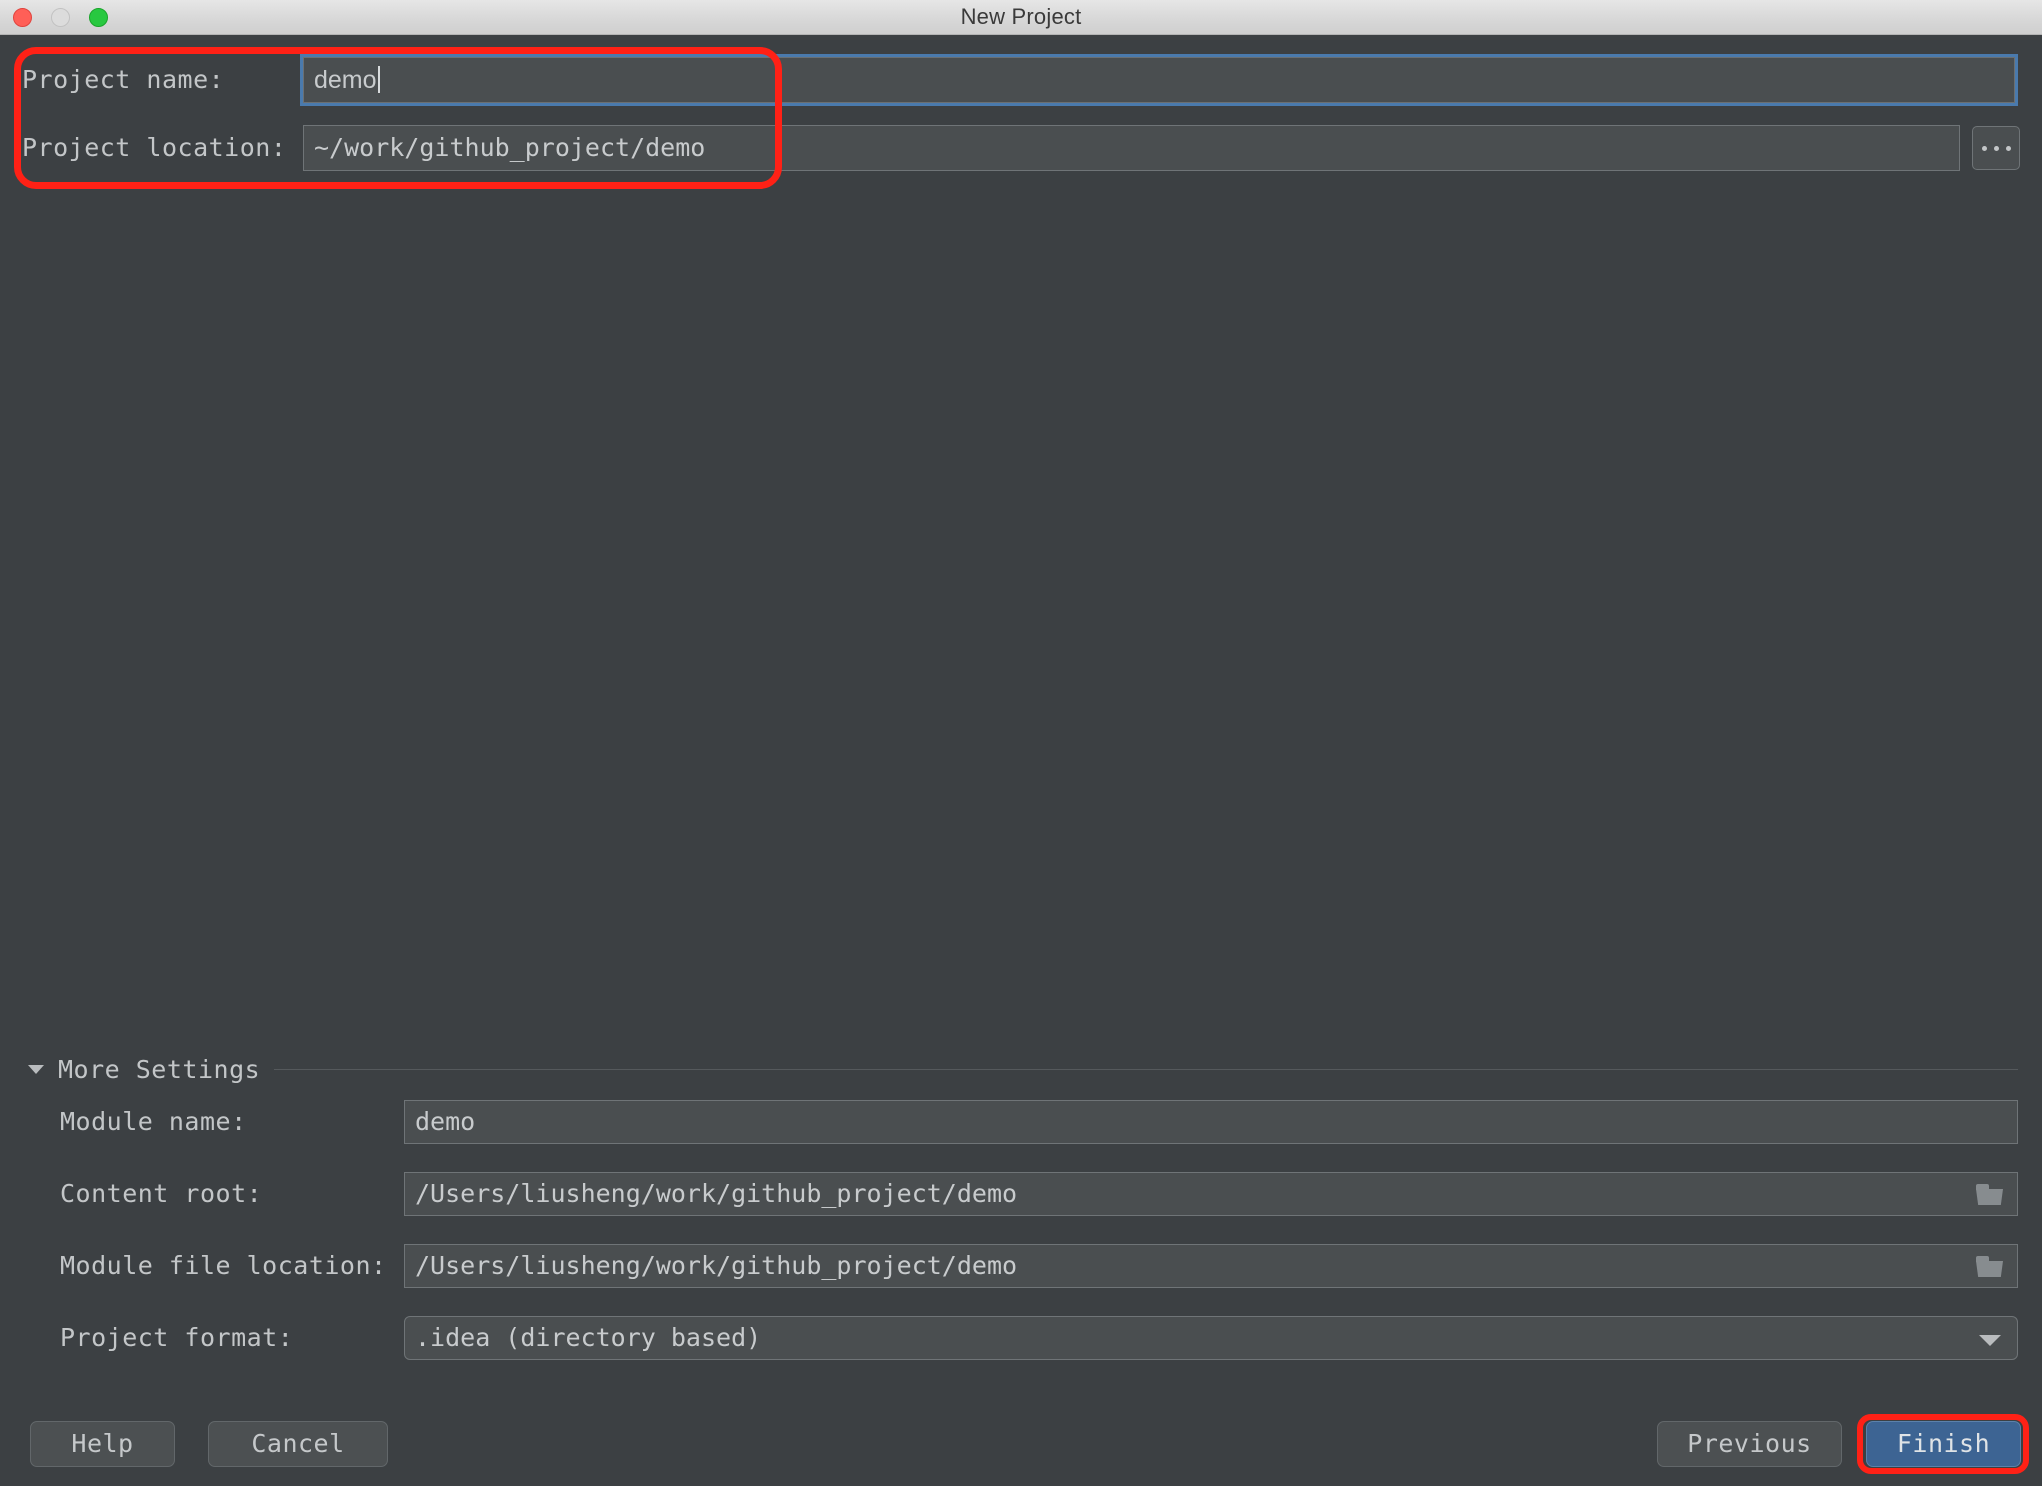  Describe the element at coordinates (154, 147) in the screenshot. I see `project-location-label: Project location:` at that location.